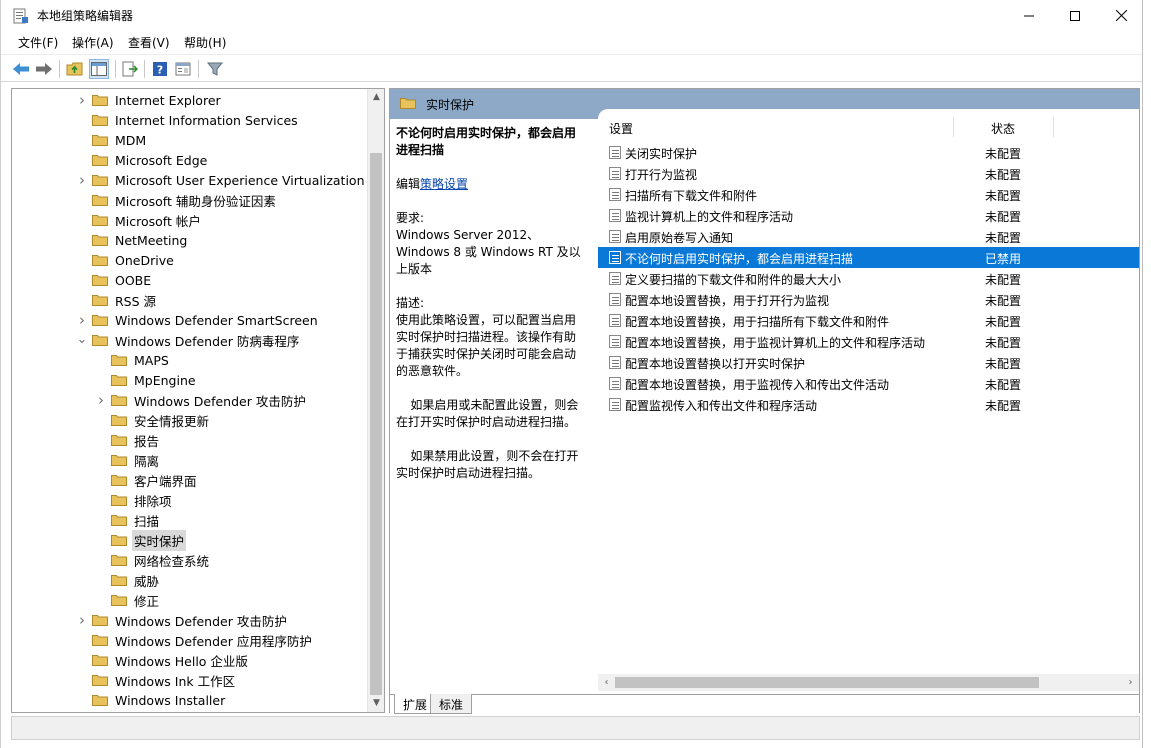 This screenshot has width=1151, height=748. I want to click on policy-row: 不论何时启用实时保护，都会启用进程扫描 已禁用, so click(868, 257).